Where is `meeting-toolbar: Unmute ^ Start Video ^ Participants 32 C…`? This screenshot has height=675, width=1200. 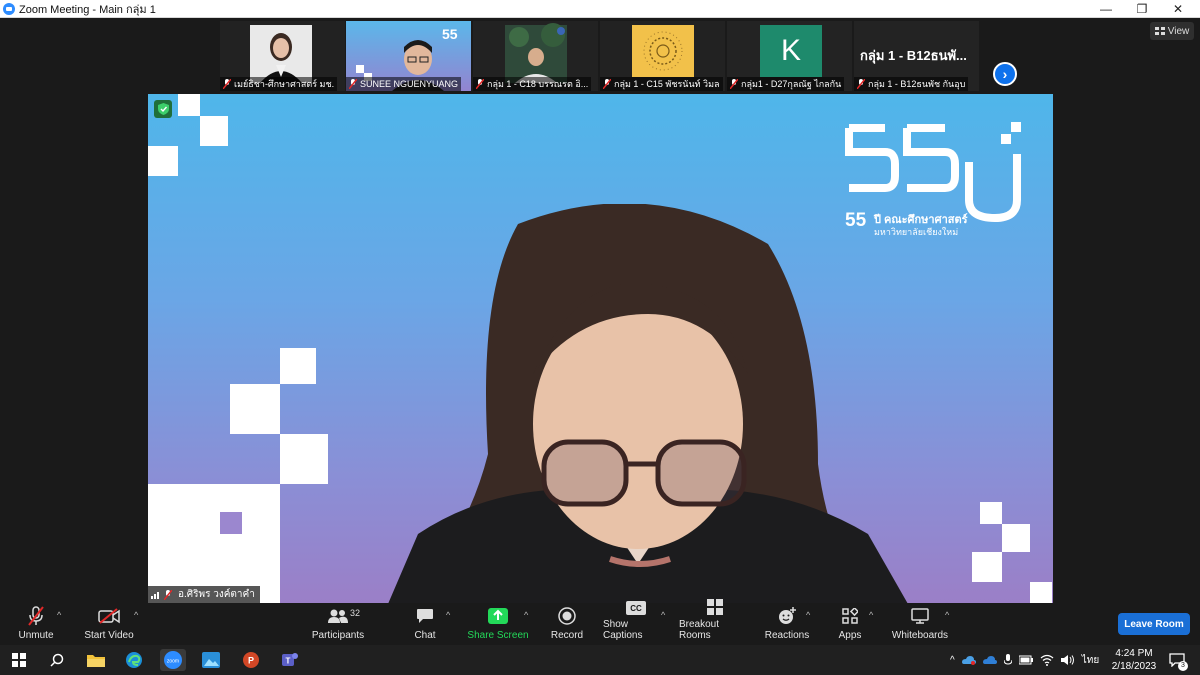 meeting-toolbar: Unmute ^ Start Video ^ Participants 32 C… is located at coordinates (600, 622).